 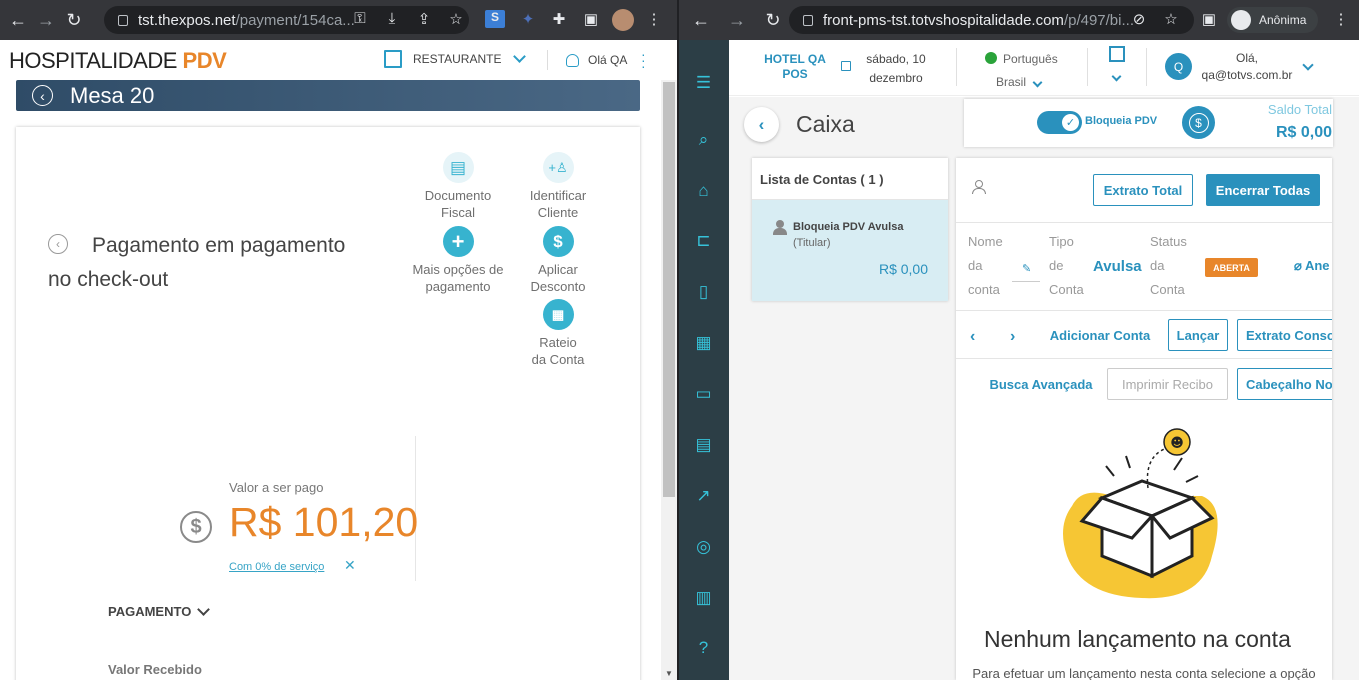 What do you see at coordinates (558, 314) in the screenshot?
I see `calculator-icon: ▦` at bounding box center [558, 314].